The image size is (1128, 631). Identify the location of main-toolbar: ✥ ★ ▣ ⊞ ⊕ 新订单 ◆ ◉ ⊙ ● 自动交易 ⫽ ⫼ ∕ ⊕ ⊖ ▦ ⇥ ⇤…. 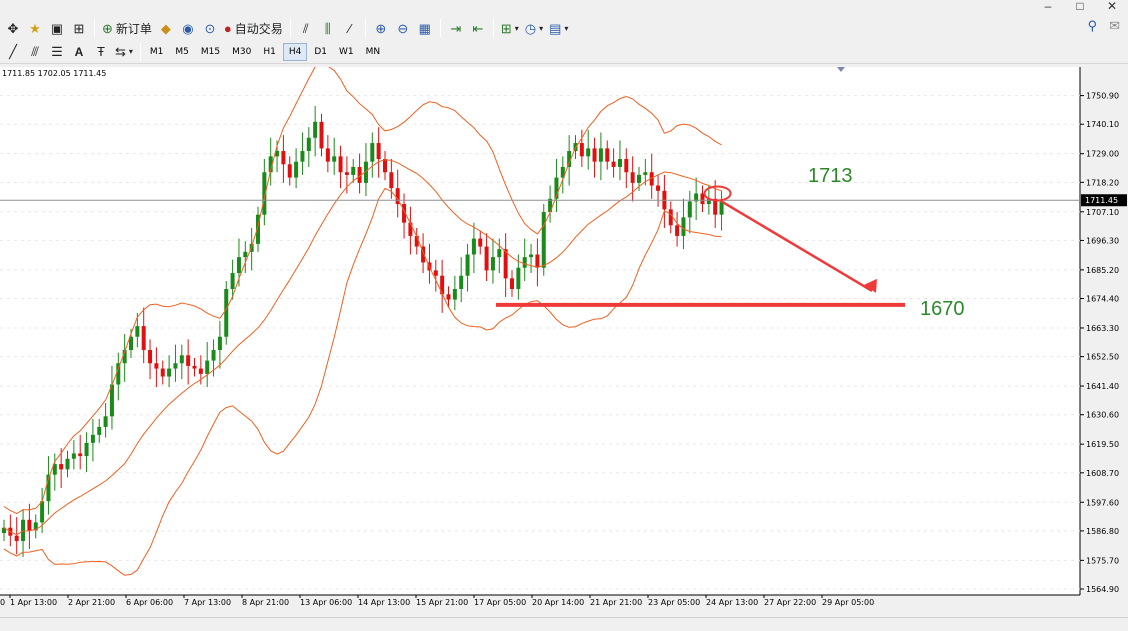
(564, 28).